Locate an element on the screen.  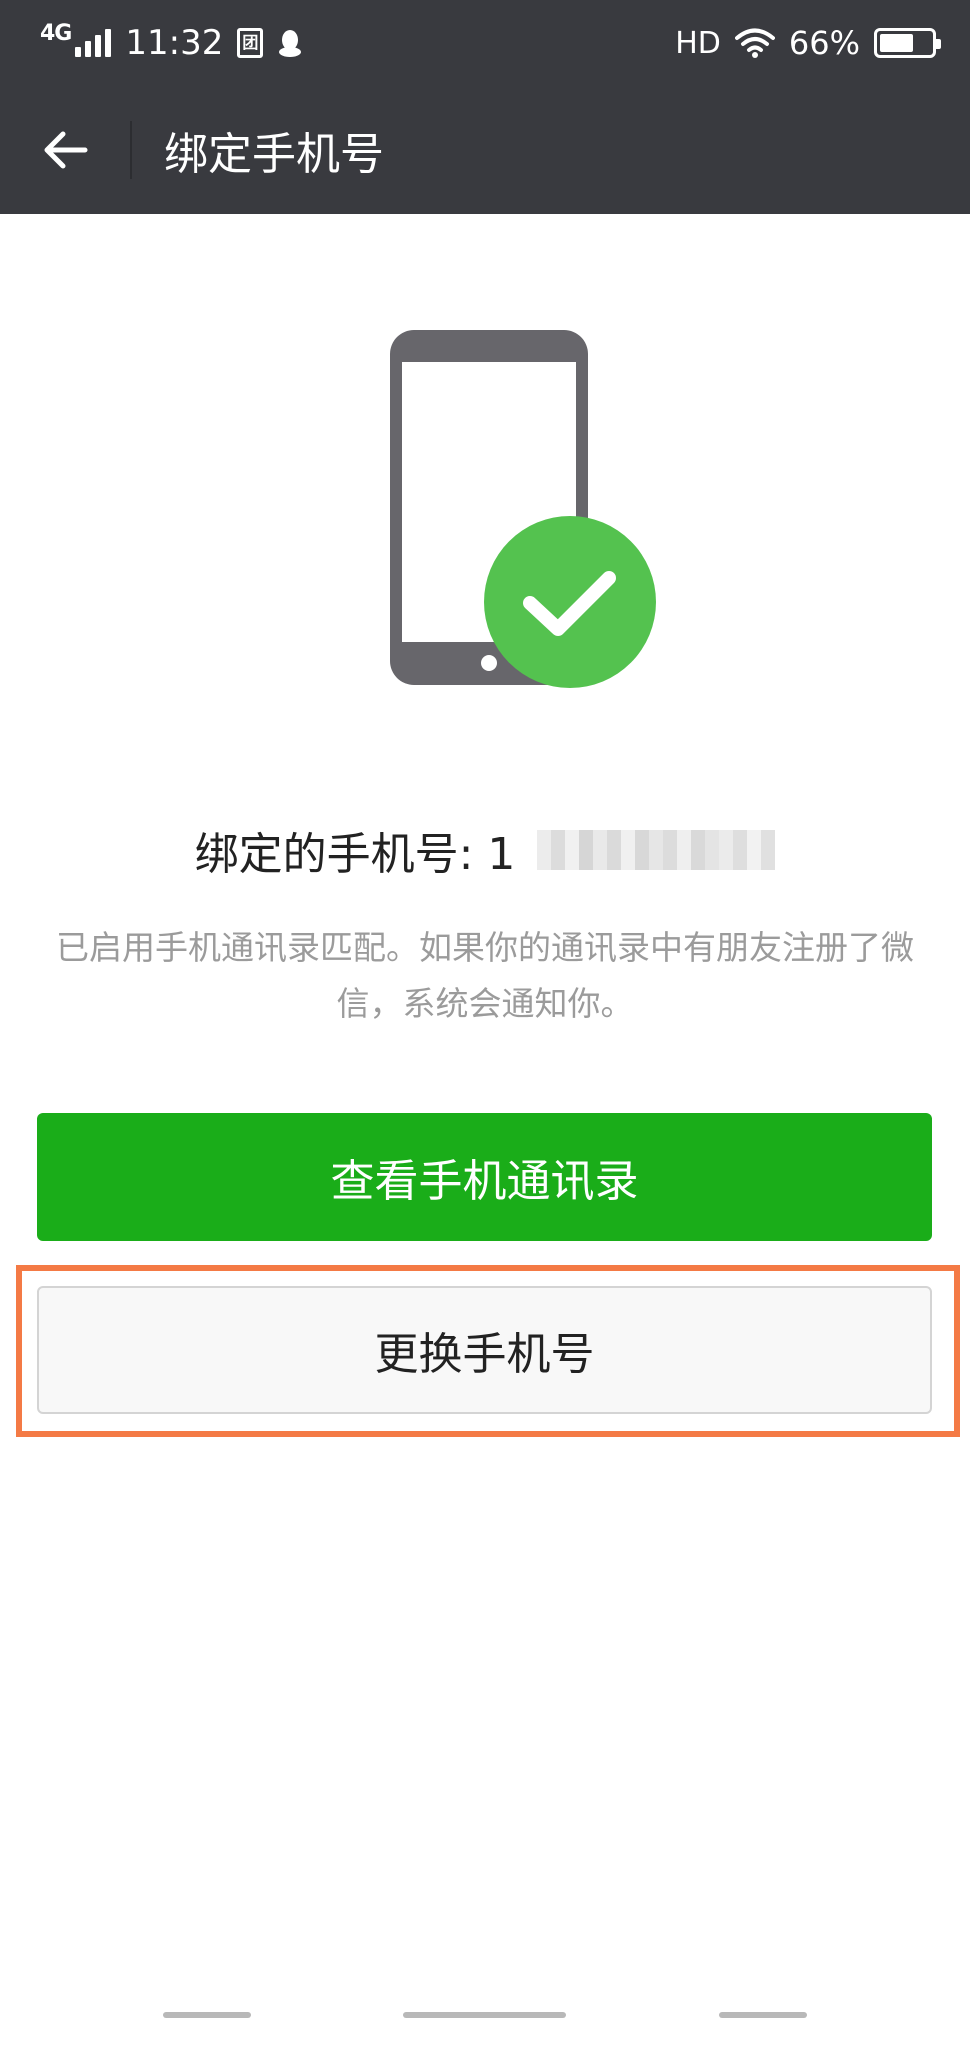
hd-indicator: HD is located at coordinates (698, 43).